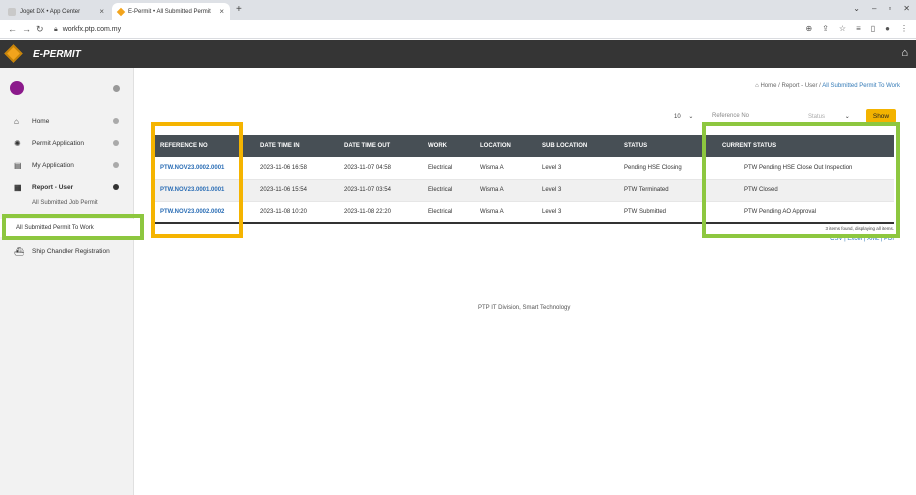  Describe the element at coordinates (18, 187) in the screenshot. I see `chart-icon: ▦` at that location.